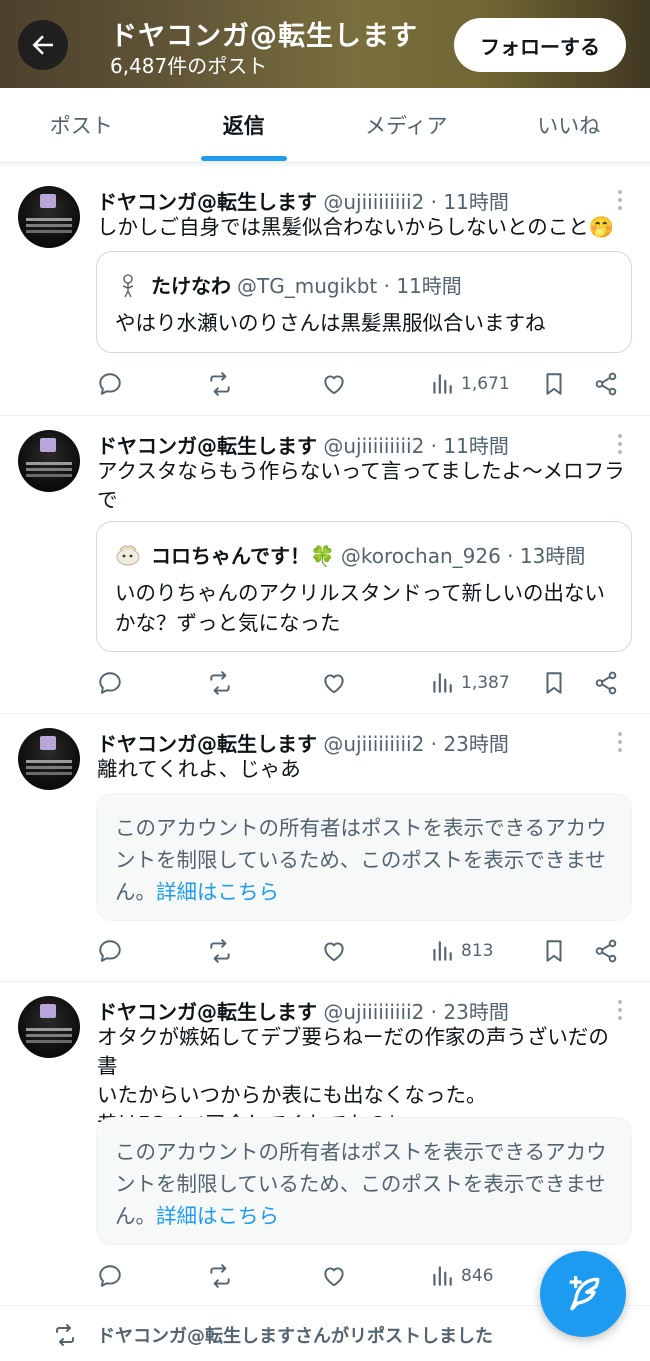  I want to click on tab-media: メディア, so click(406, 124).